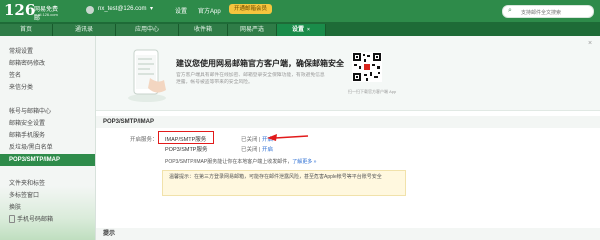 The height and width of the screenshot is (240, 600). Describe the element at coordinates (372, 91) in the screenshot. I see `qr-caption: 扫一扫下载官方客户端 App` at that location.